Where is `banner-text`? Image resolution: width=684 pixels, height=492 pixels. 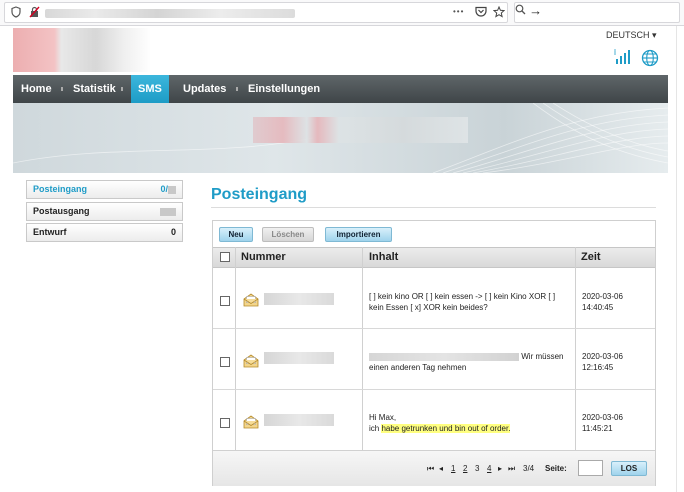 banner-text is located at coordinates (360, 130).